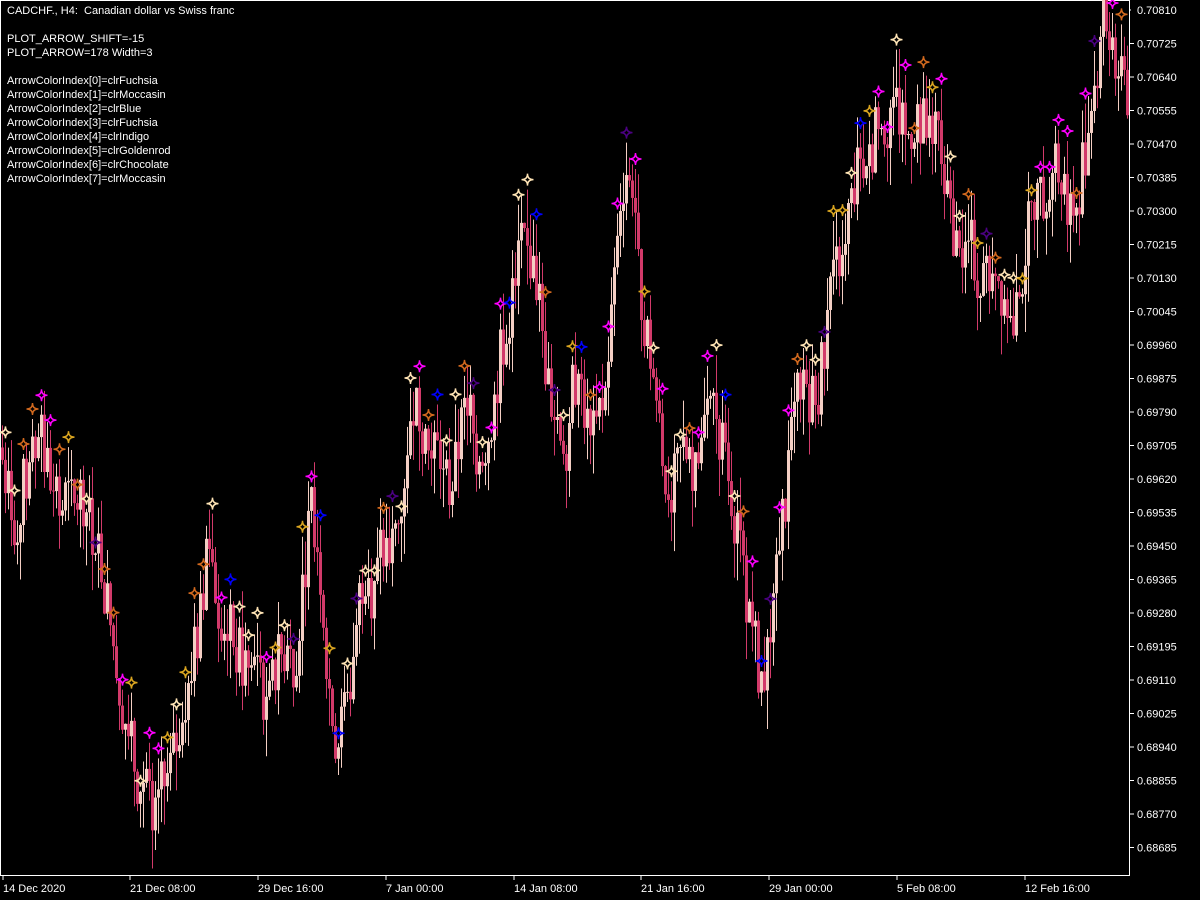  What do you see at coordinates (1157, 313) in the screenshot?
I see `y-tick-label: 0.70045` at bounding box center [1157, 313].